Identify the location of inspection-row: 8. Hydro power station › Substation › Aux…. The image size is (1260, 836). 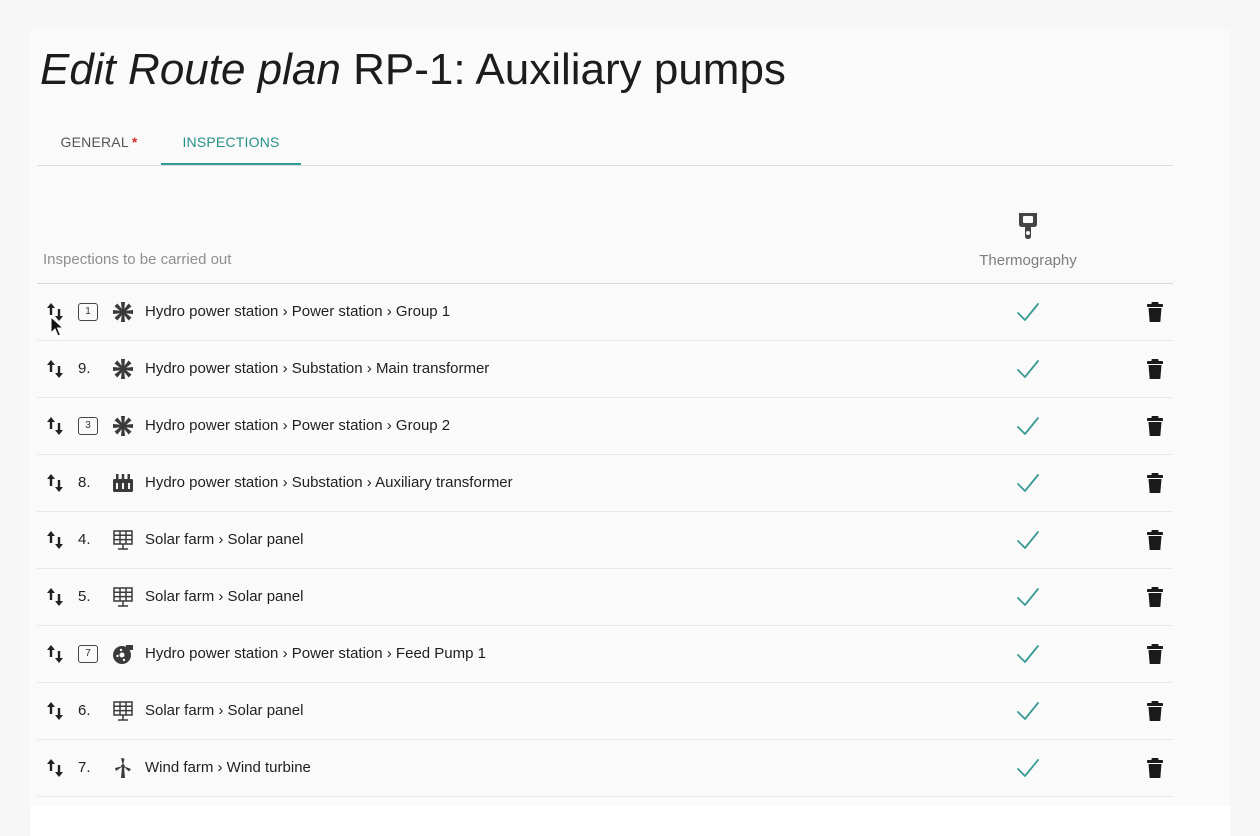
(605, 483).